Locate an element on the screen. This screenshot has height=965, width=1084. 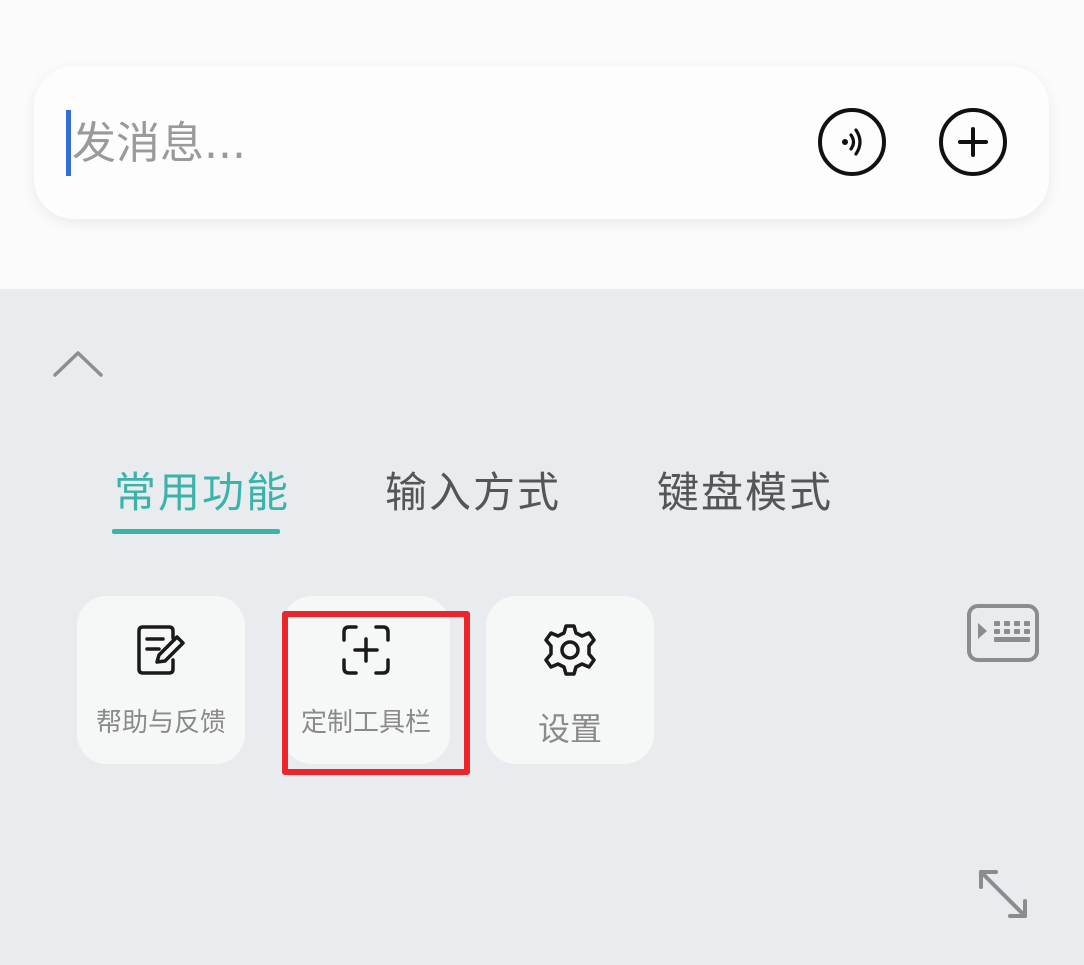
add-button is located at coordinates (973, 142).